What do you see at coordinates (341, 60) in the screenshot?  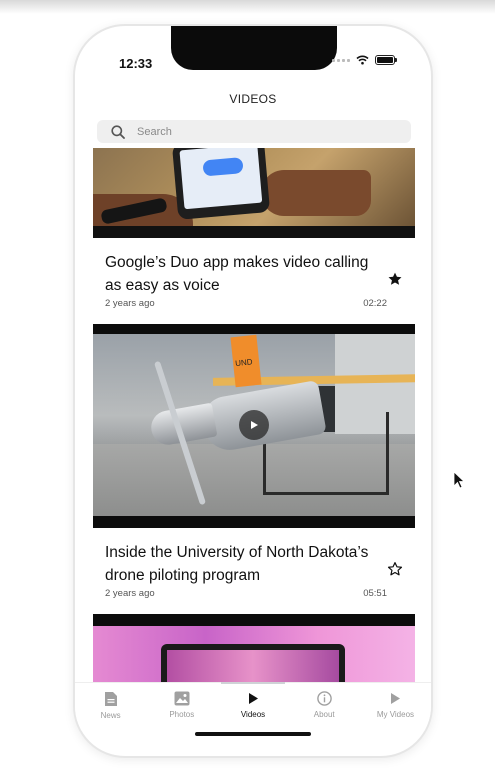 I see `cellular-signal-icon` at bounding box center [341, 60].